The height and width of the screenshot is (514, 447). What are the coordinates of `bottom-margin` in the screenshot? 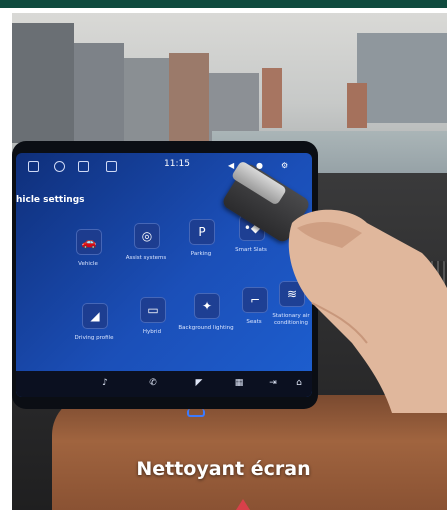 It's located at (223, 512).